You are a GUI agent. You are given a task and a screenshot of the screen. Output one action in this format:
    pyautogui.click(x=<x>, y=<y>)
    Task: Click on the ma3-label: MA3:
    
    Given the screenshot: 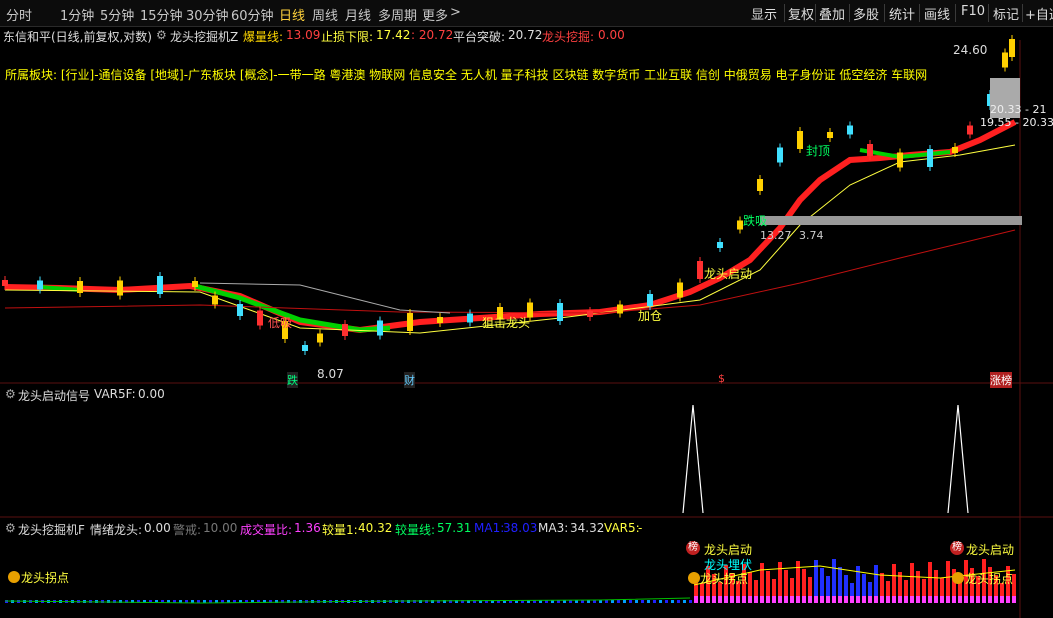 What is the action you would take?
    pyautogui.click(x=553, y=528)
    